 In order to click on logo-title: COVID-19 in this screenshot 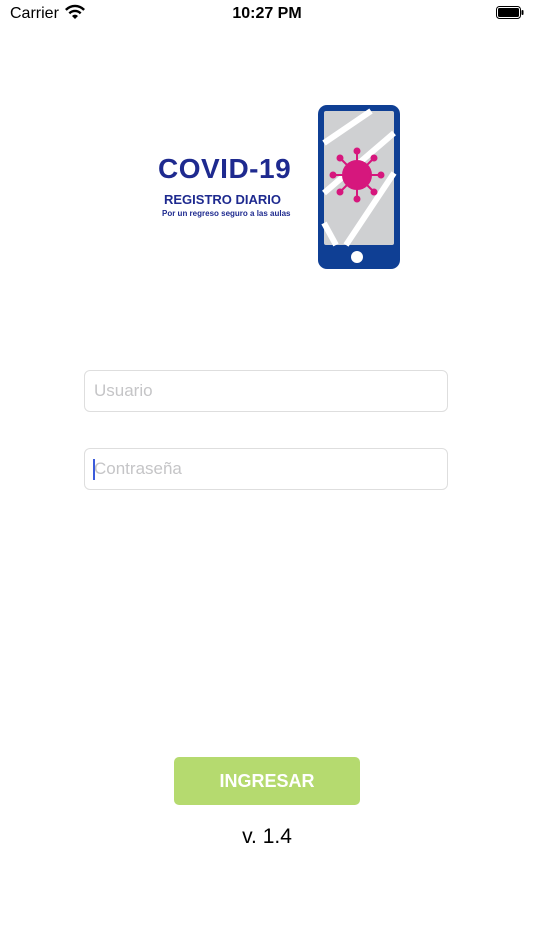, I will do `click(225, 168)`.